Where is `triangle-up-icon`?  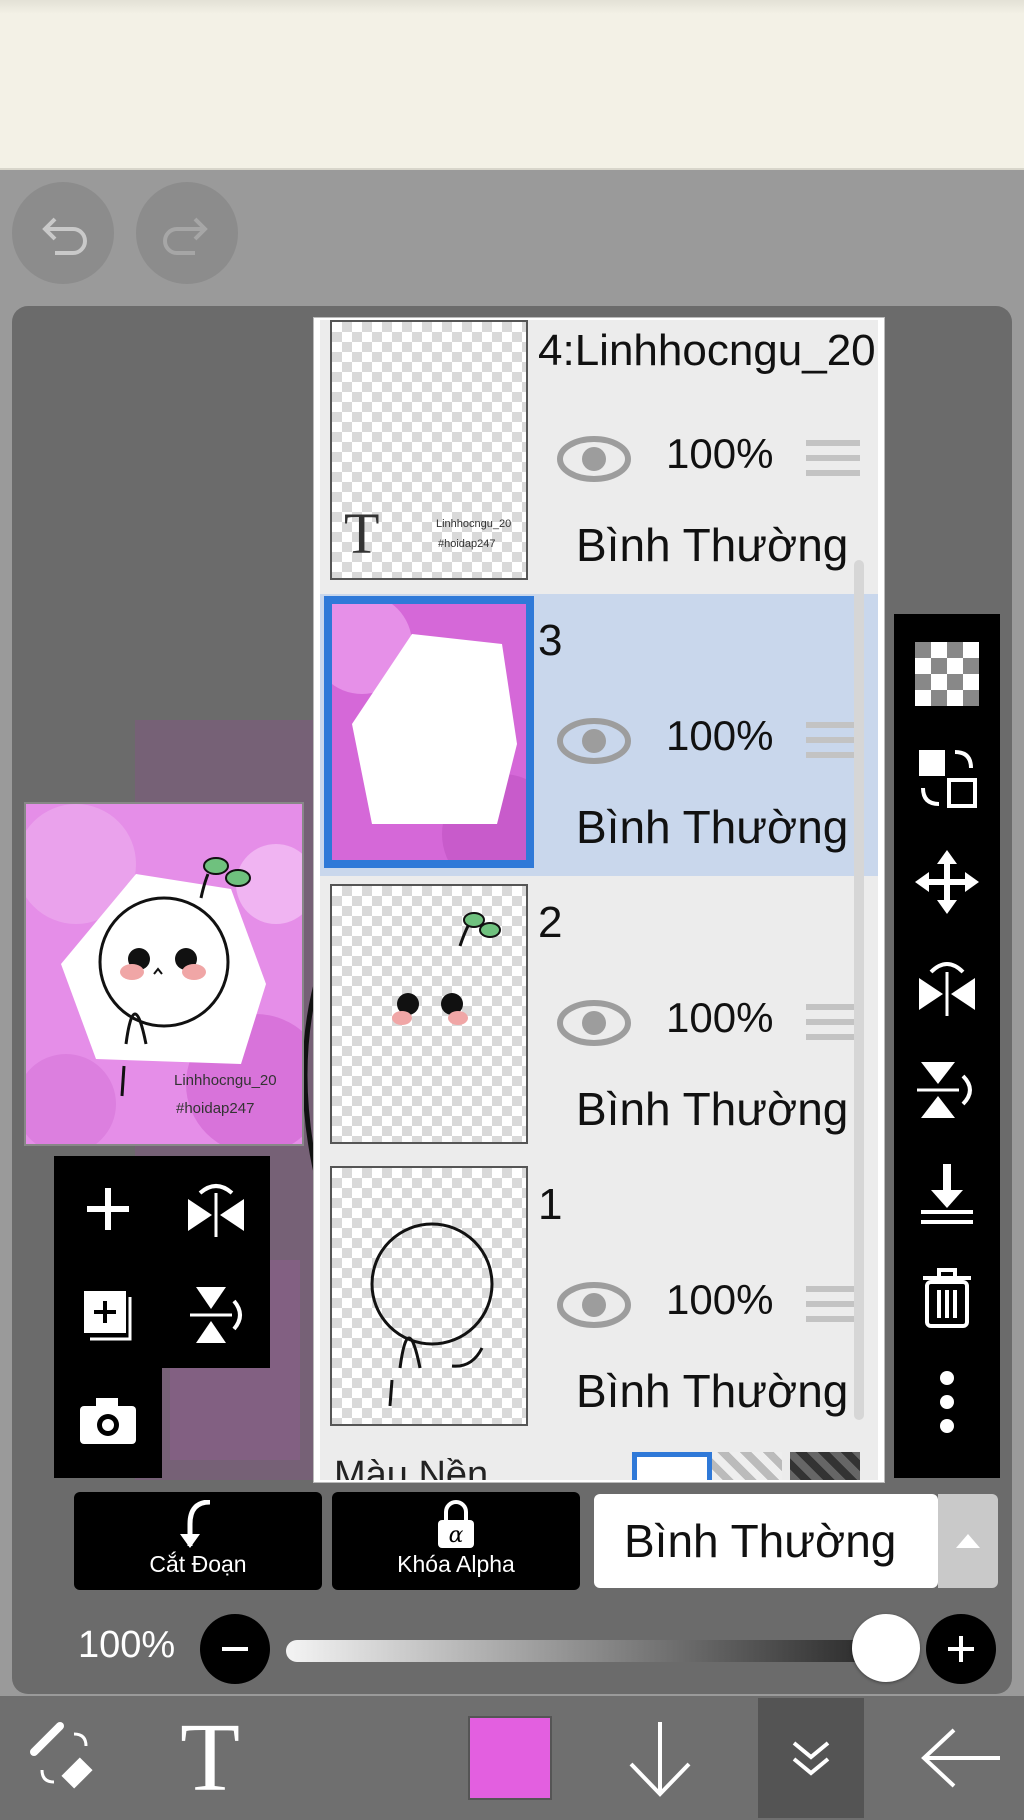
triangle-up-icon is located at coordinates (968, 1541).